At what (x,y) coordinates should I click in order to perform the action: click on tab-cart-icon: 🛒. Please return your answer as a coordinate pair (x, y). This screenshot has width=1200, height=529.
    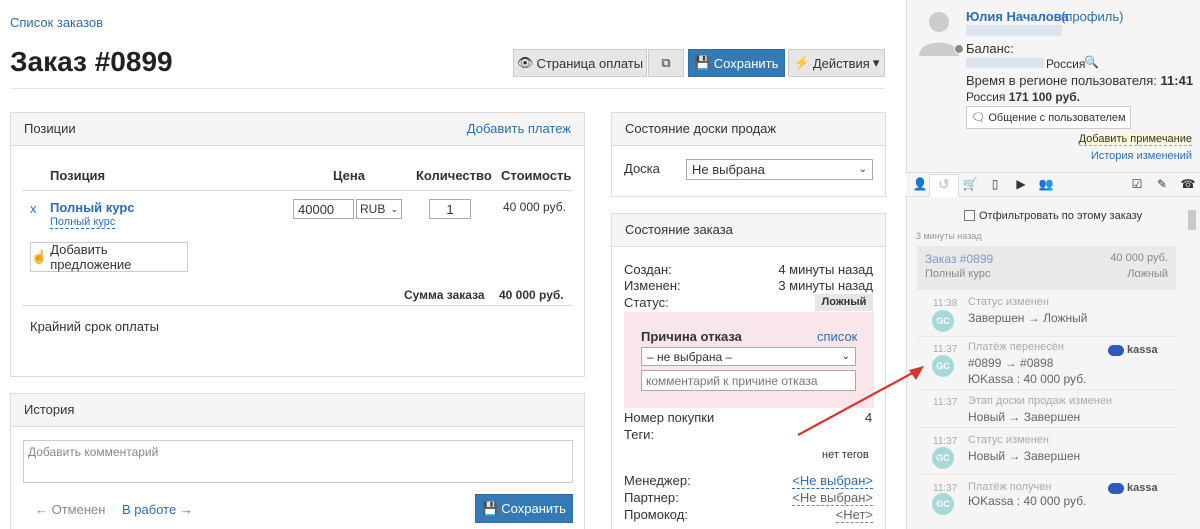
    Looking at the image, I should click on (970, 184).